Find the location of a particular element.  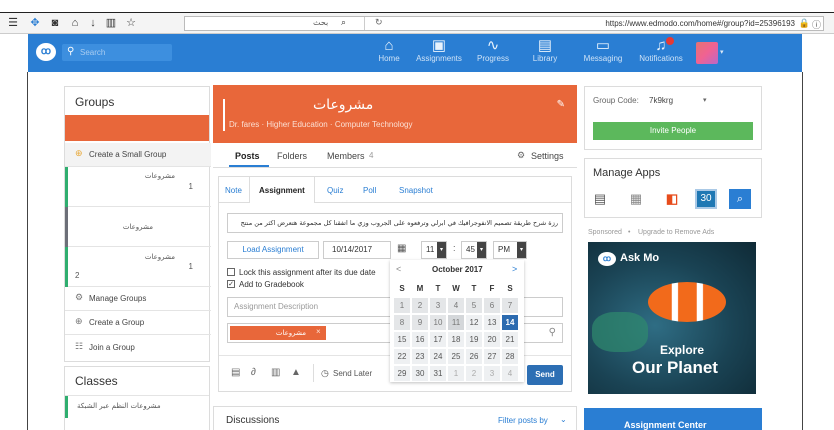

calendar-day: 26 is located at coordinates (474, 356).